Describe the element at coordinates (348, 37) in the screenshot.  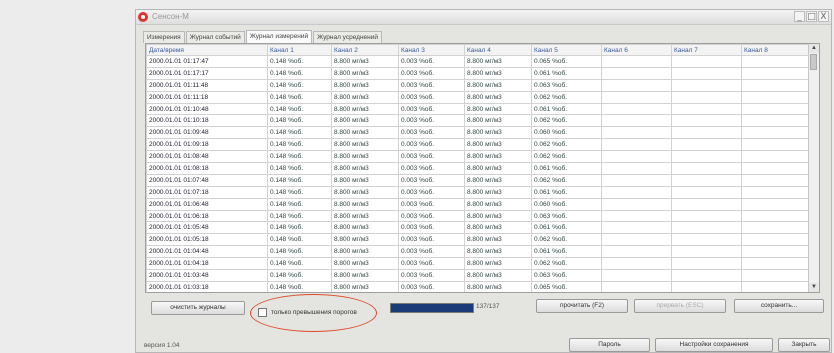
I see `tab-averaging-log: Журнал усреднений` at that location.